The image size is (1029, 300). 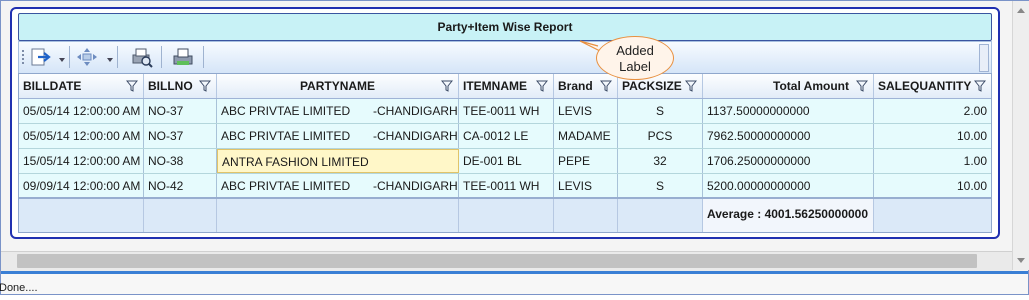 What do you see at coordinates (635, 50) in the screenshot?
I see `callout-line-1: Added` at bounding box center [635, 50].